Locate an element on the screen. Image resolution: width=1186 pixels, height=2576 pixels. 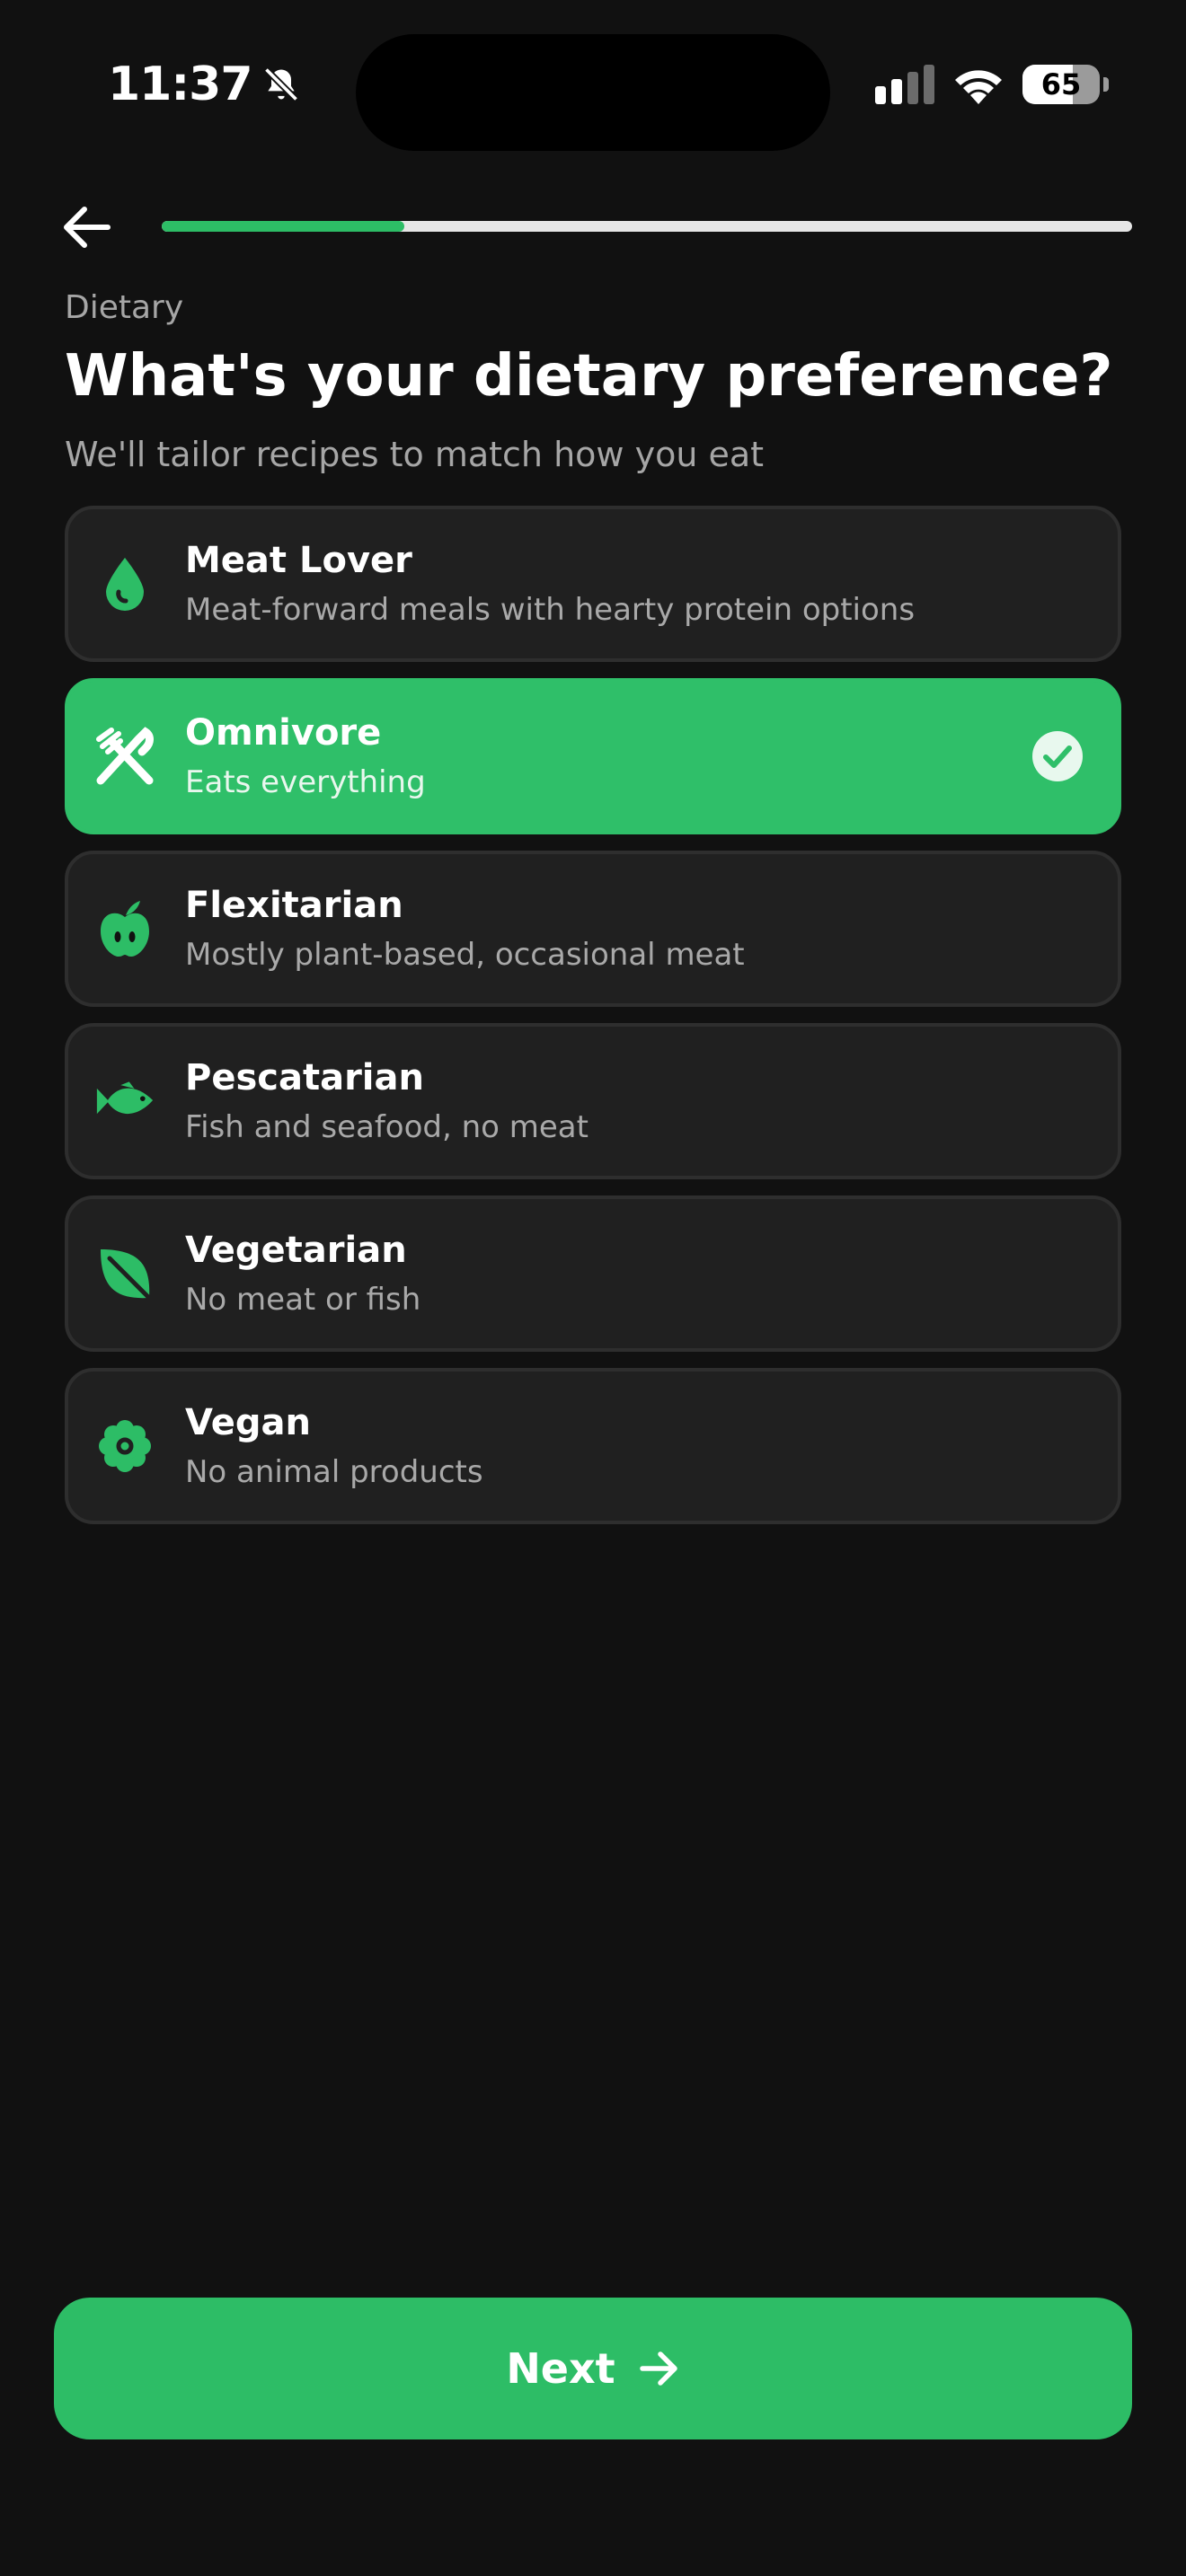
option-title: Omnivore is located at coordinates (283, 733).